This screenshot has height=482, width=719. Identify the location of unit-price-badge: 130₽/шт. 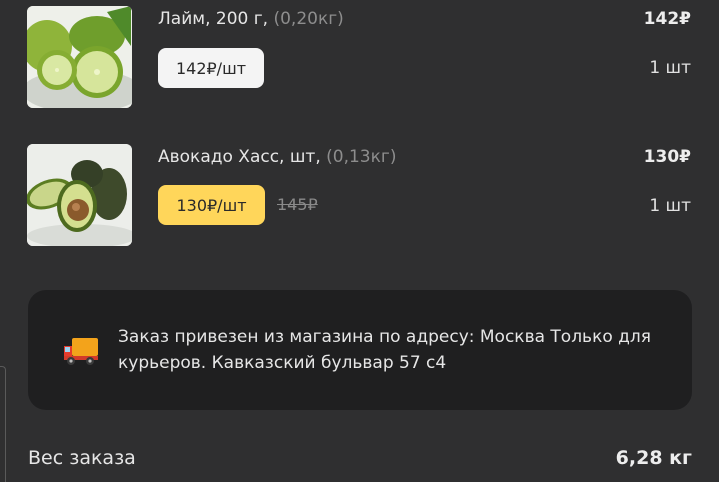
(211, 205).